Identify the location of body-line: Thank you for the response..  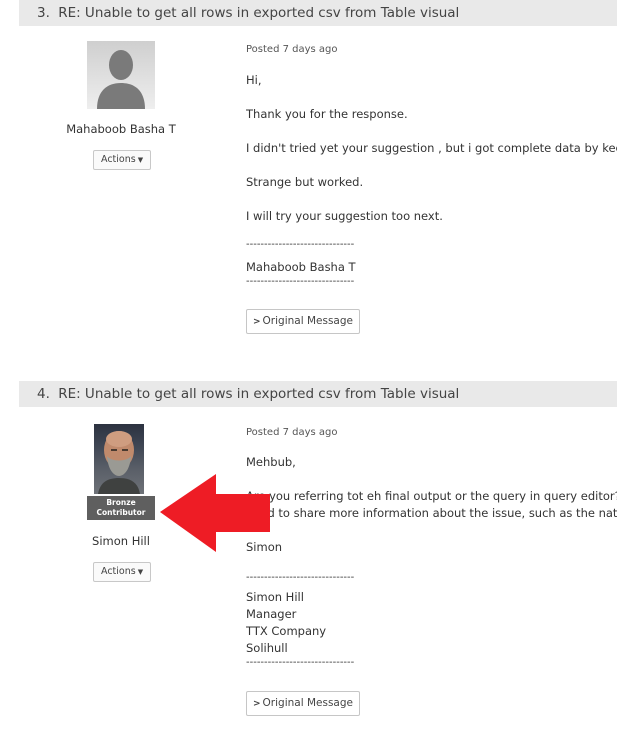
(327, 114).